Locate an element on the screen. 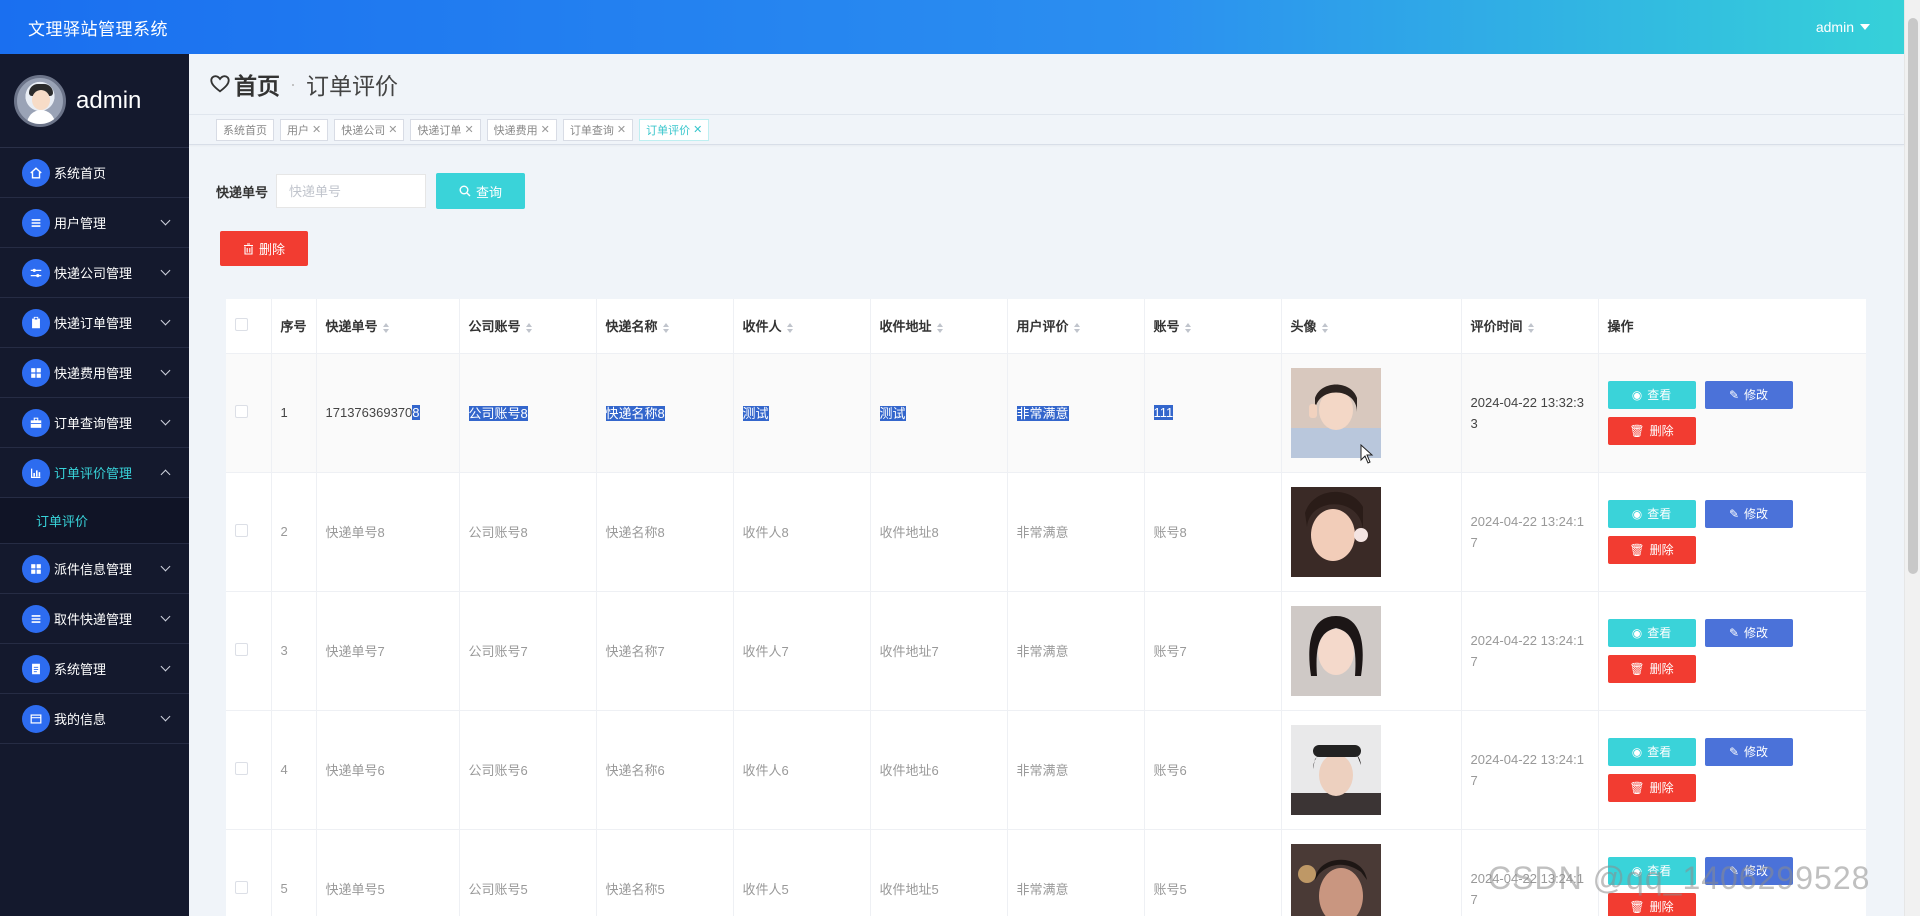  column-header: 评价时间 is located at coordinates (1530, 326).